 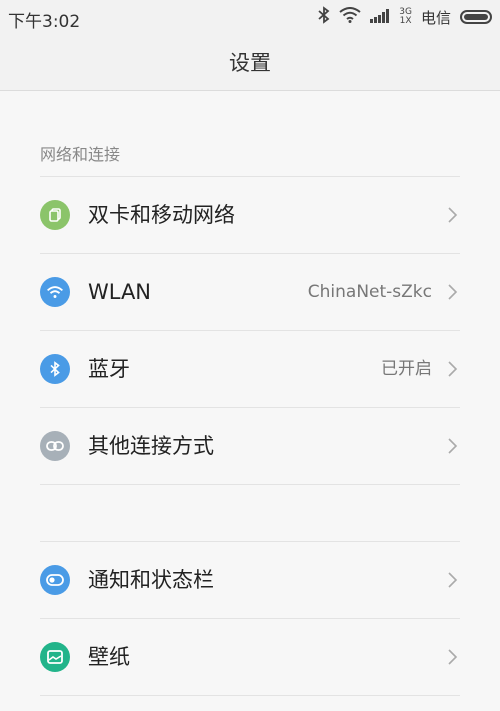 I want to click on title-bar: 设置, so click(x=250, y=62).